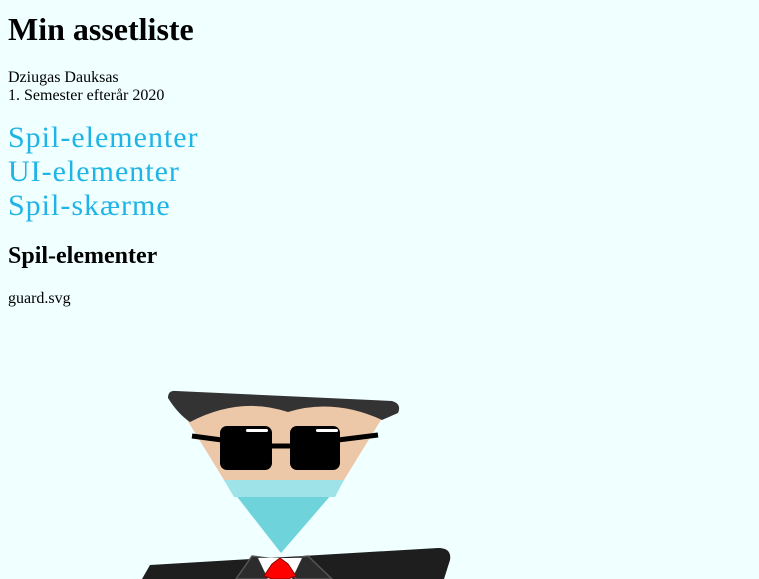 The height and width of the screenshot is (579, 759). I want to click on author-info: Dziugas Dauksas 1. Semester efterår 2020, so click(86, 87).